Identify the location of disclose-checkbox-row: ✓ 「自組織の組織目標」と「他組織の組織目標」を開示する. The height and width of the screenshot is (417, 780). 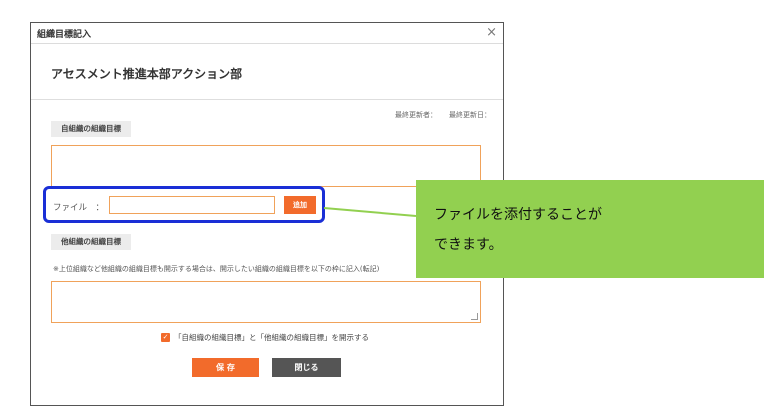
(265, 337).